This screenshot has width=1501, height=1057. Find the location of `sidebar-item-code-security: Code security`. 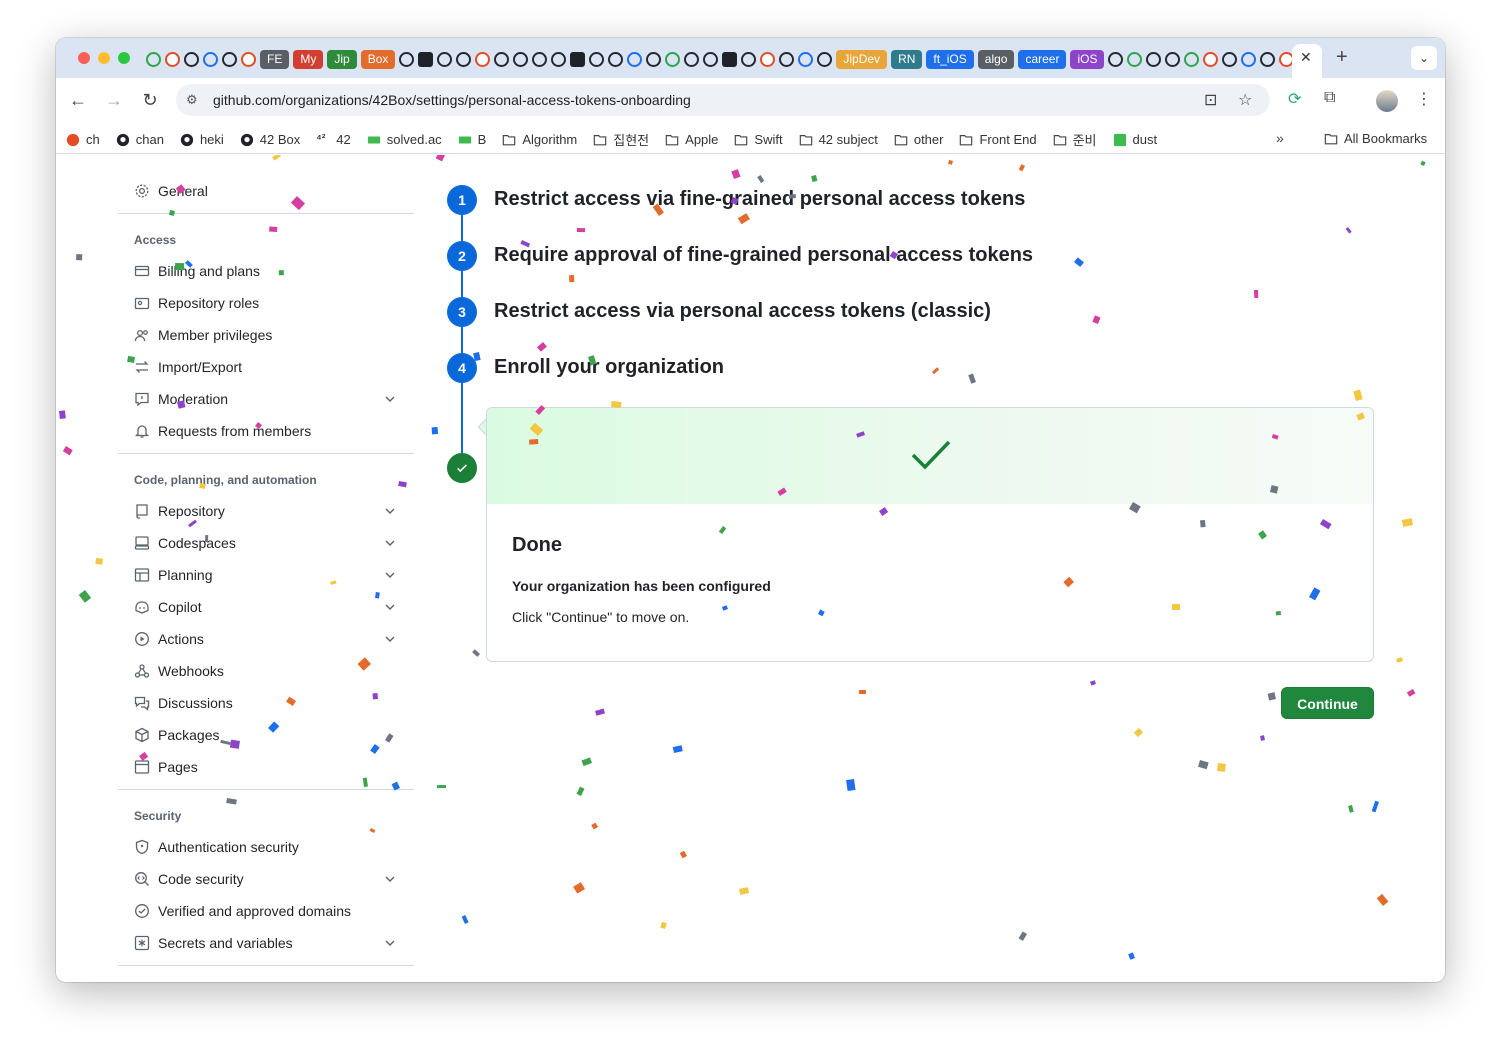

sidebar-item-code-security: Code security is located at coordinates (266, 879).